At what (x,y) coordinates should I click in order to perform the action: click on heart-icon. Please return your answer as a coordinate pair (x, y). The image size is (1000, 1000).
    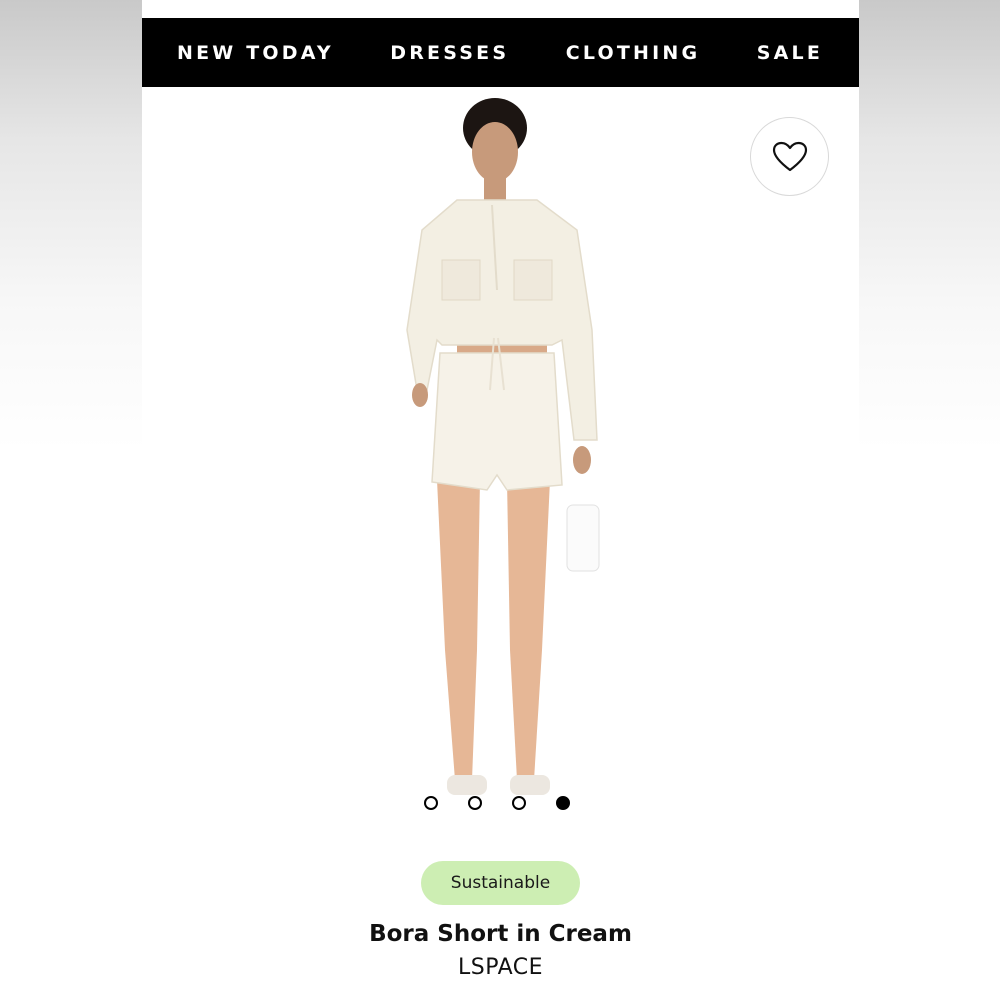
    Looking at the image, I should click on (789, 156).